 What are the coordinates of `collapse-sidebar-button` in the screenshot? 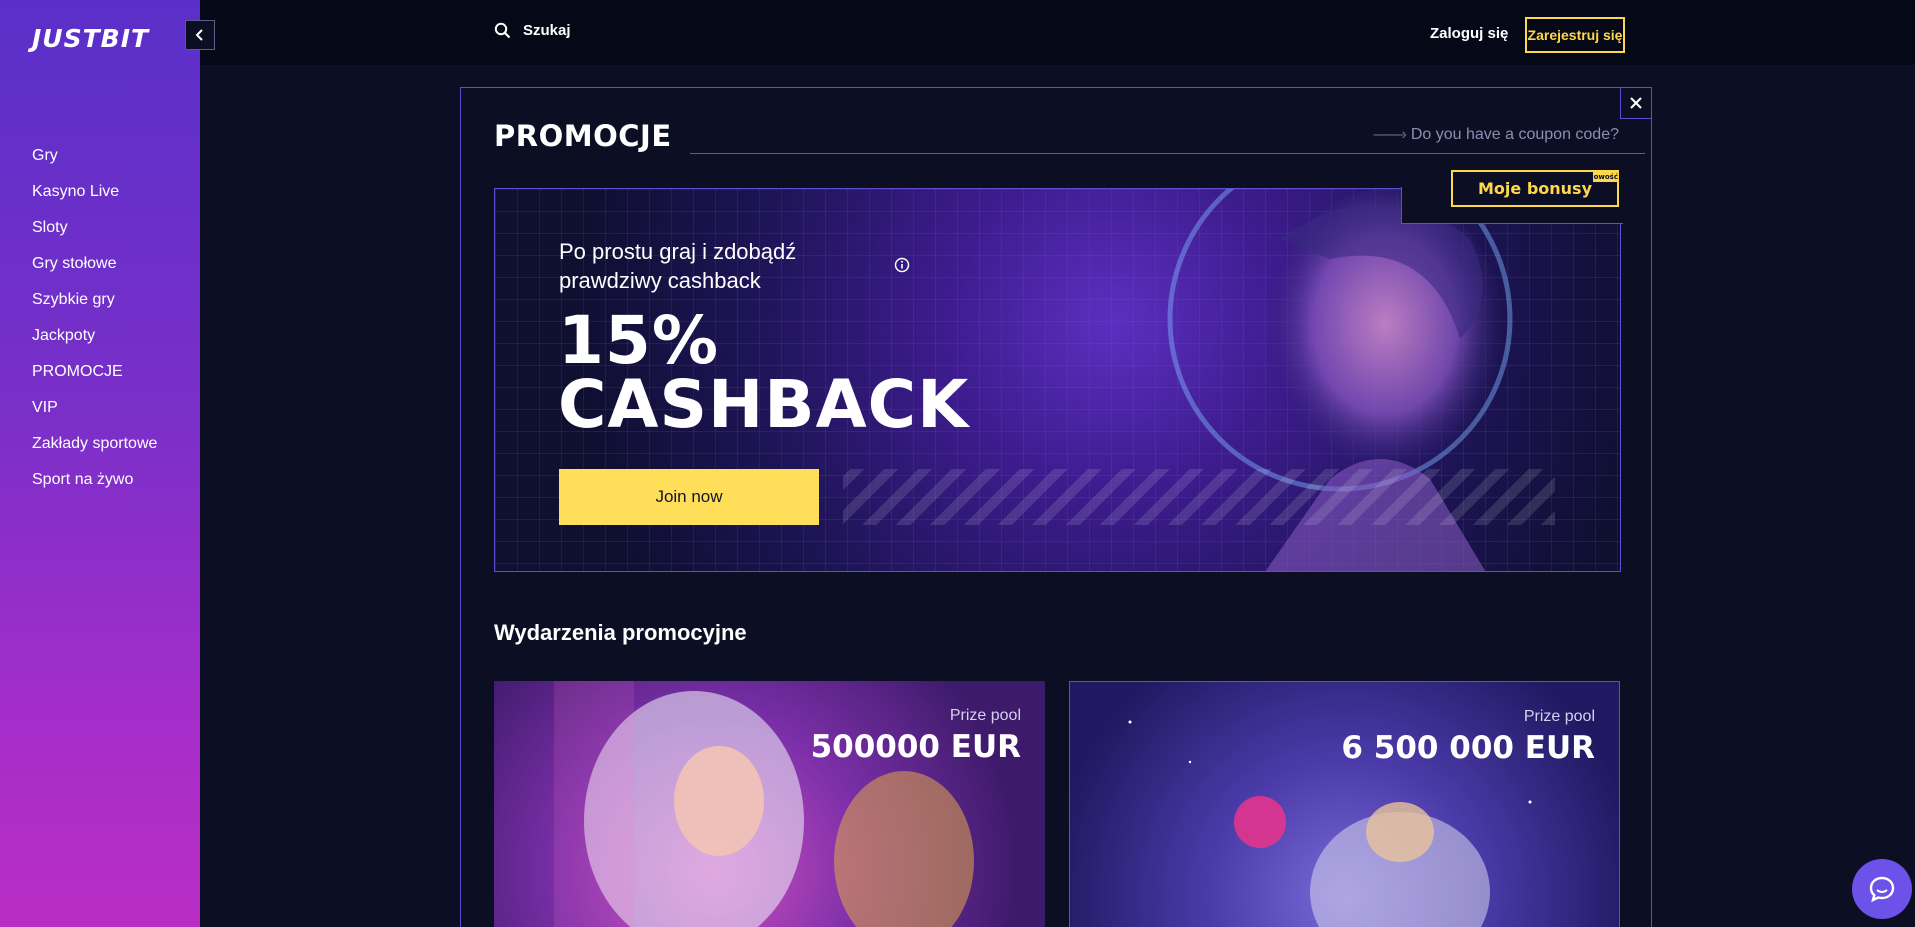 It's located at (200, 35).